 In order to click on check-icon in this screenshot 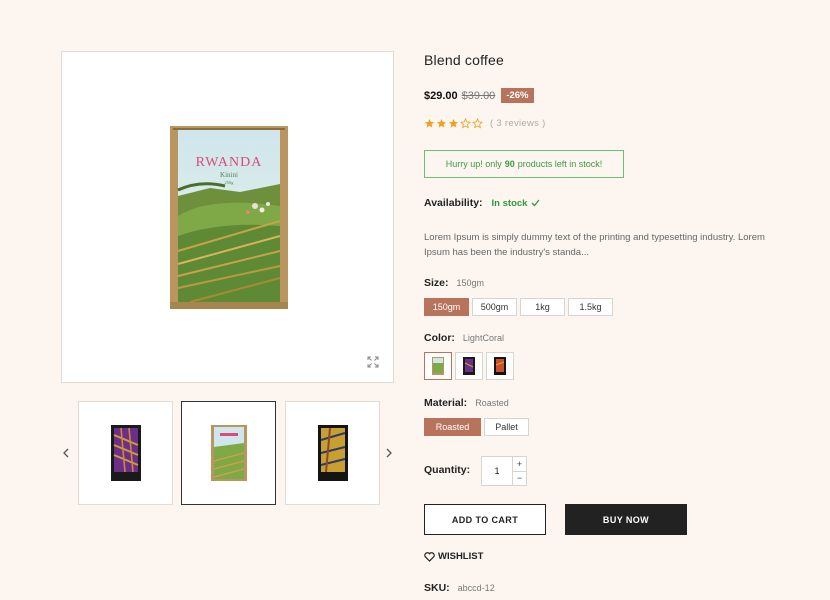, I will do `click(535, 203)`.